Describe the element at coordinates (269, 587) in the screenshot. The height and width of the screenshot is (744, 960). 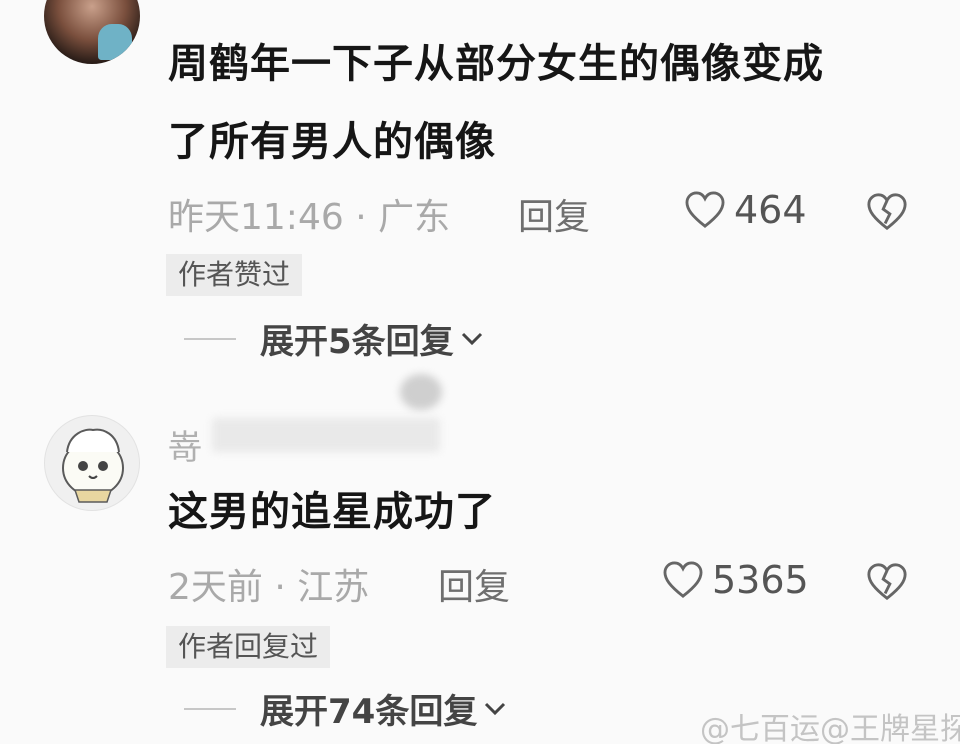
I see `comment-meta: 2天前 · 江苏` at that location.